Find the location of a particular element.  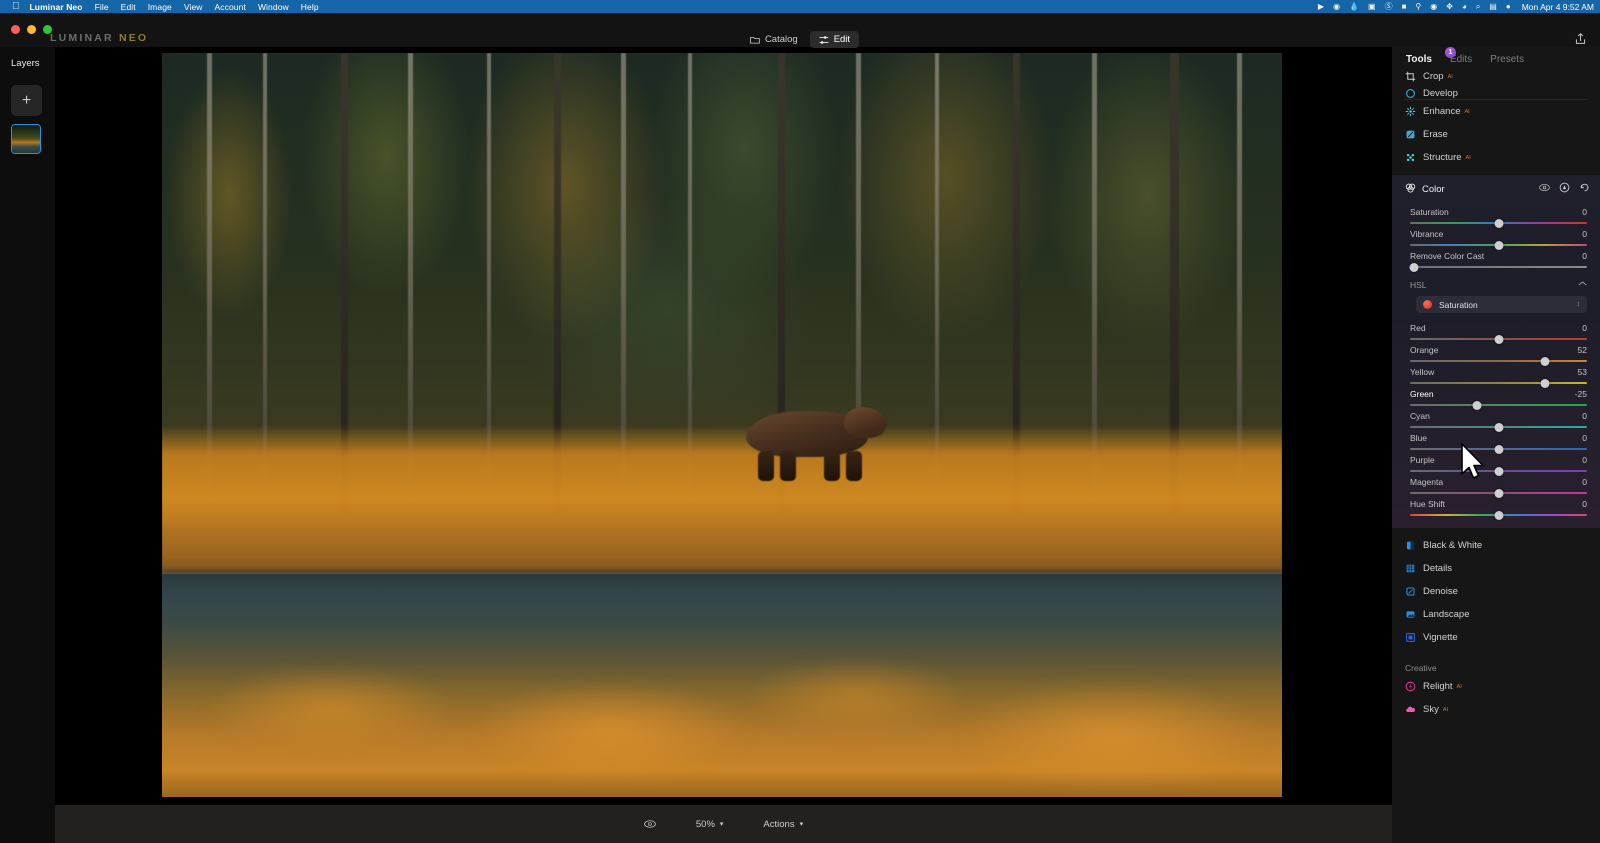

slider-hsl-green: Green -25 is located at coordinates (1496, 397).